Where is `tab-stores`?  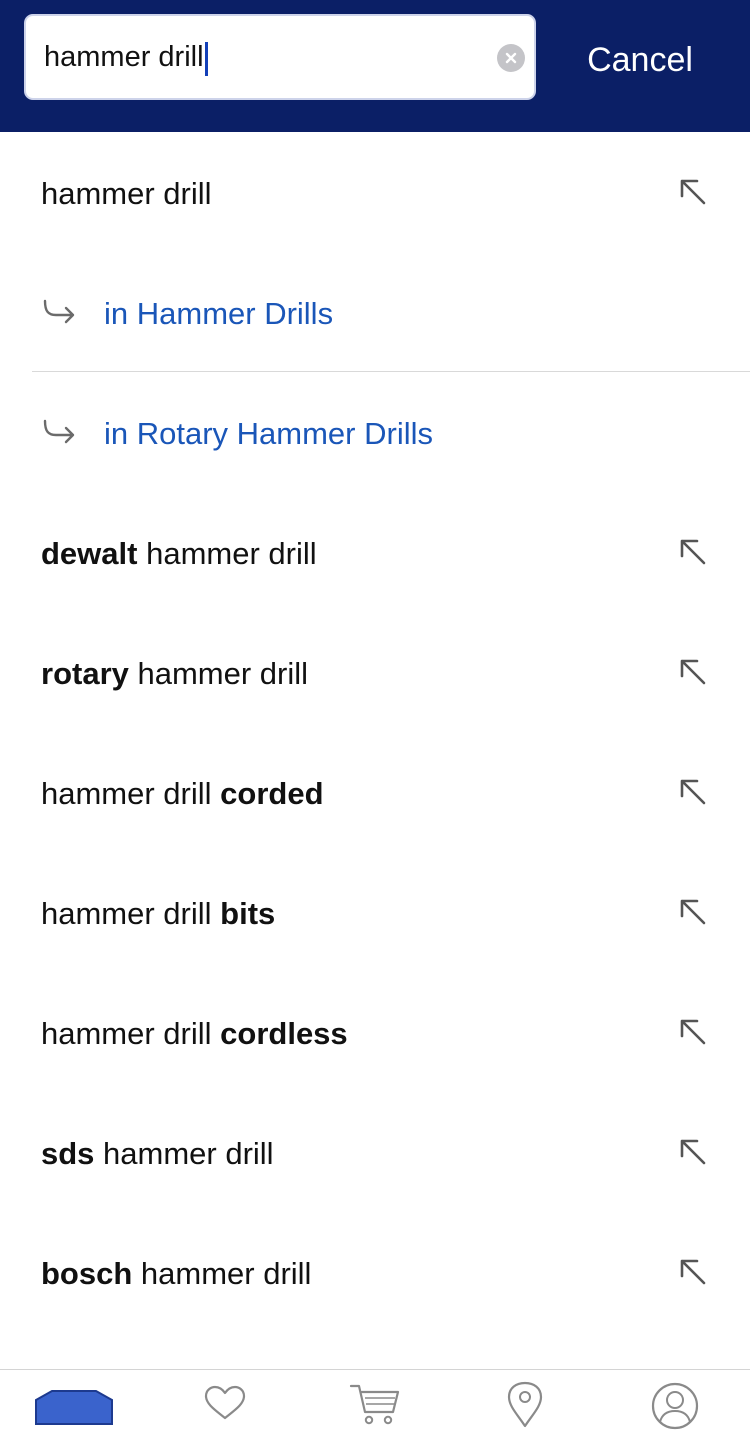 tab-stores is located at coordinates (525, 1407).